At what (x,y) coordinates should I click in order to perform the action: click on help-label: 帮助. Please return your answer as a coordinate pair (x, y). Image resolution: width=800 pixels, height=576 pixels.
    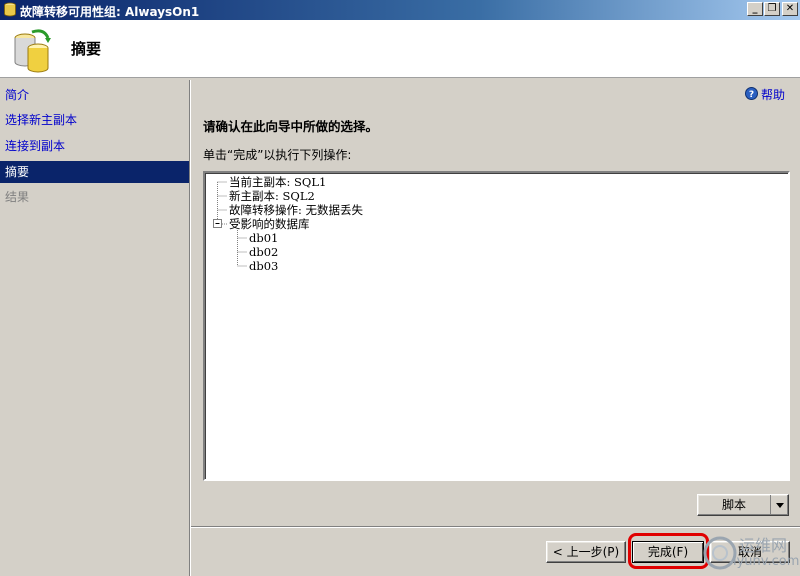
    Looking at the image, I should click on (773, 95).